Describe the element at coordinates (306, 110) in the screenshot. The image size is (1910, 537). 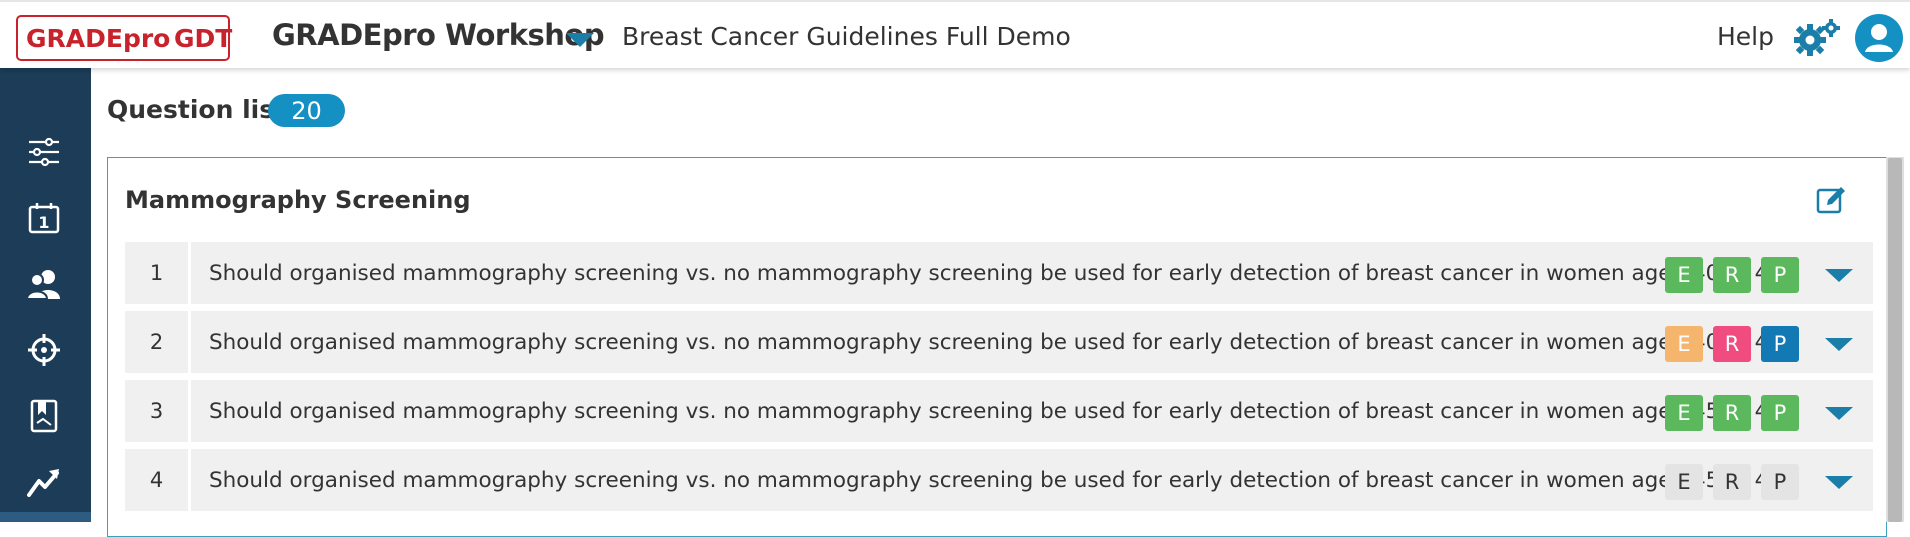
I see `question-count-badge: 20` at that location.